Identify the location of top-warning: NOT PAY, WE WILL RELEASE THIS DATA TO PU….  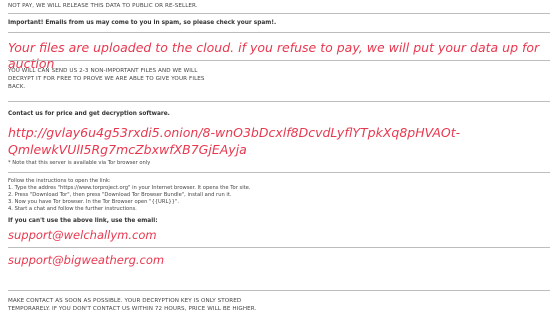
(103, 6).